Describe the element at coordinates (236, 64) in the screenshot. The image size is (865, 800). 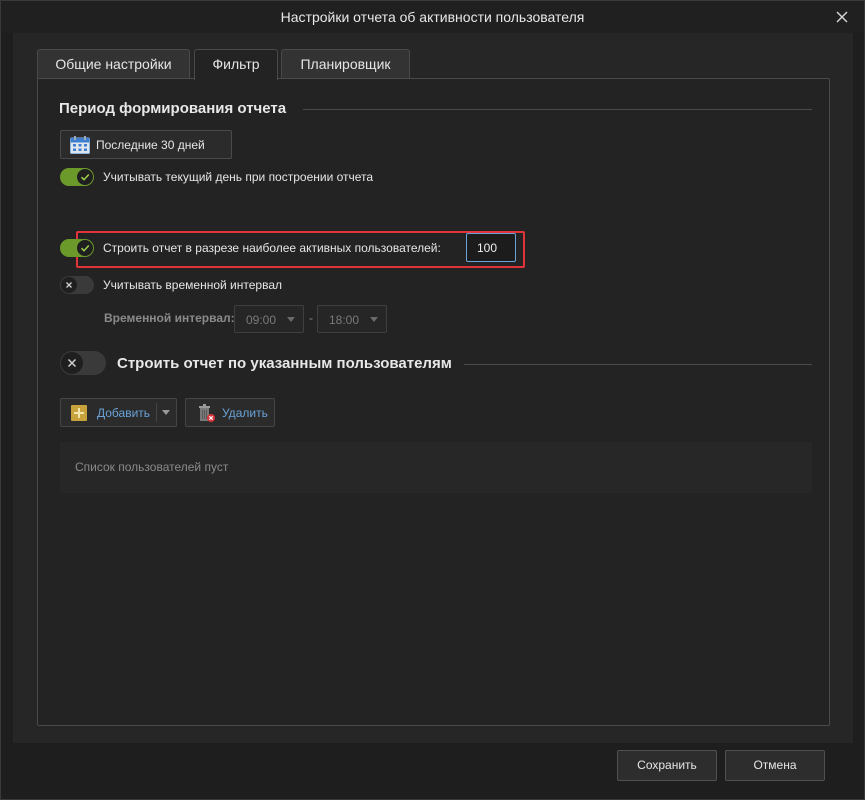
I see `tab-filter: Фильтр` at that location.